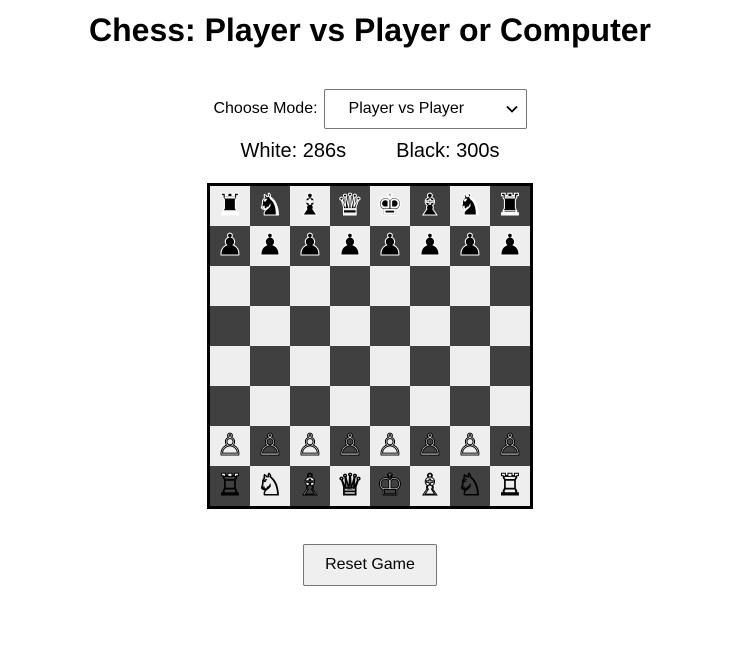 The image size is (755, 650). I want to click on square-c1: ♗, so click(310, 486).